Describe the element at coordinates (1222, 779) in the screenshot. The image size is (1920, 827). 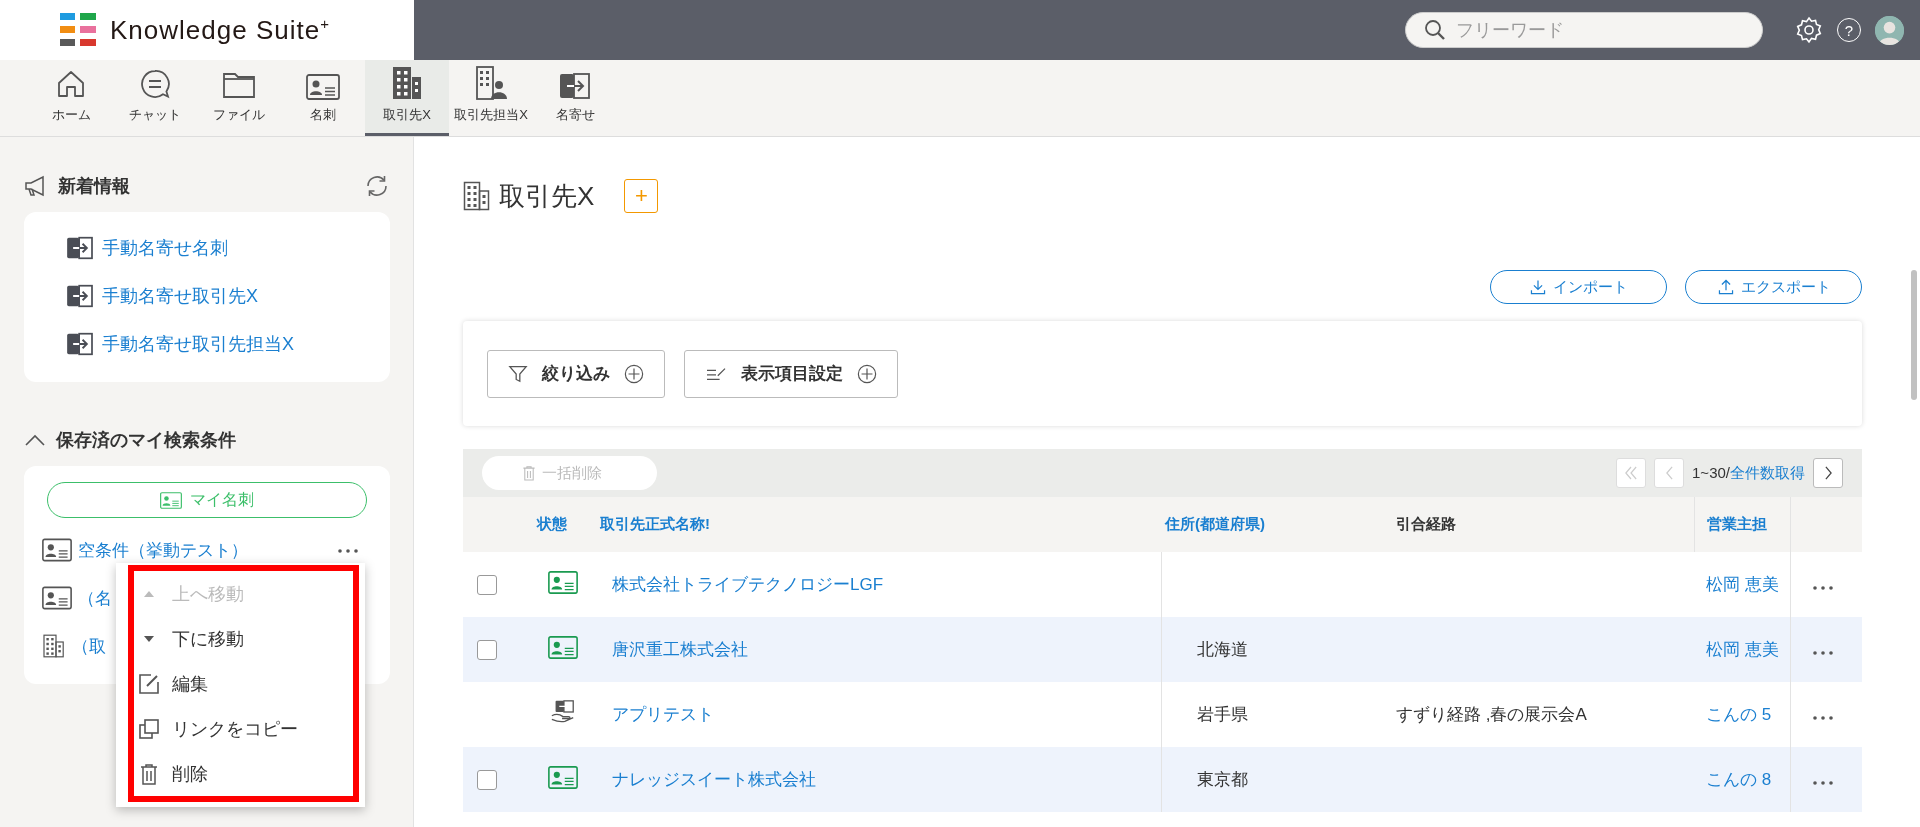
I see `table-cell: 東京都` at that location.